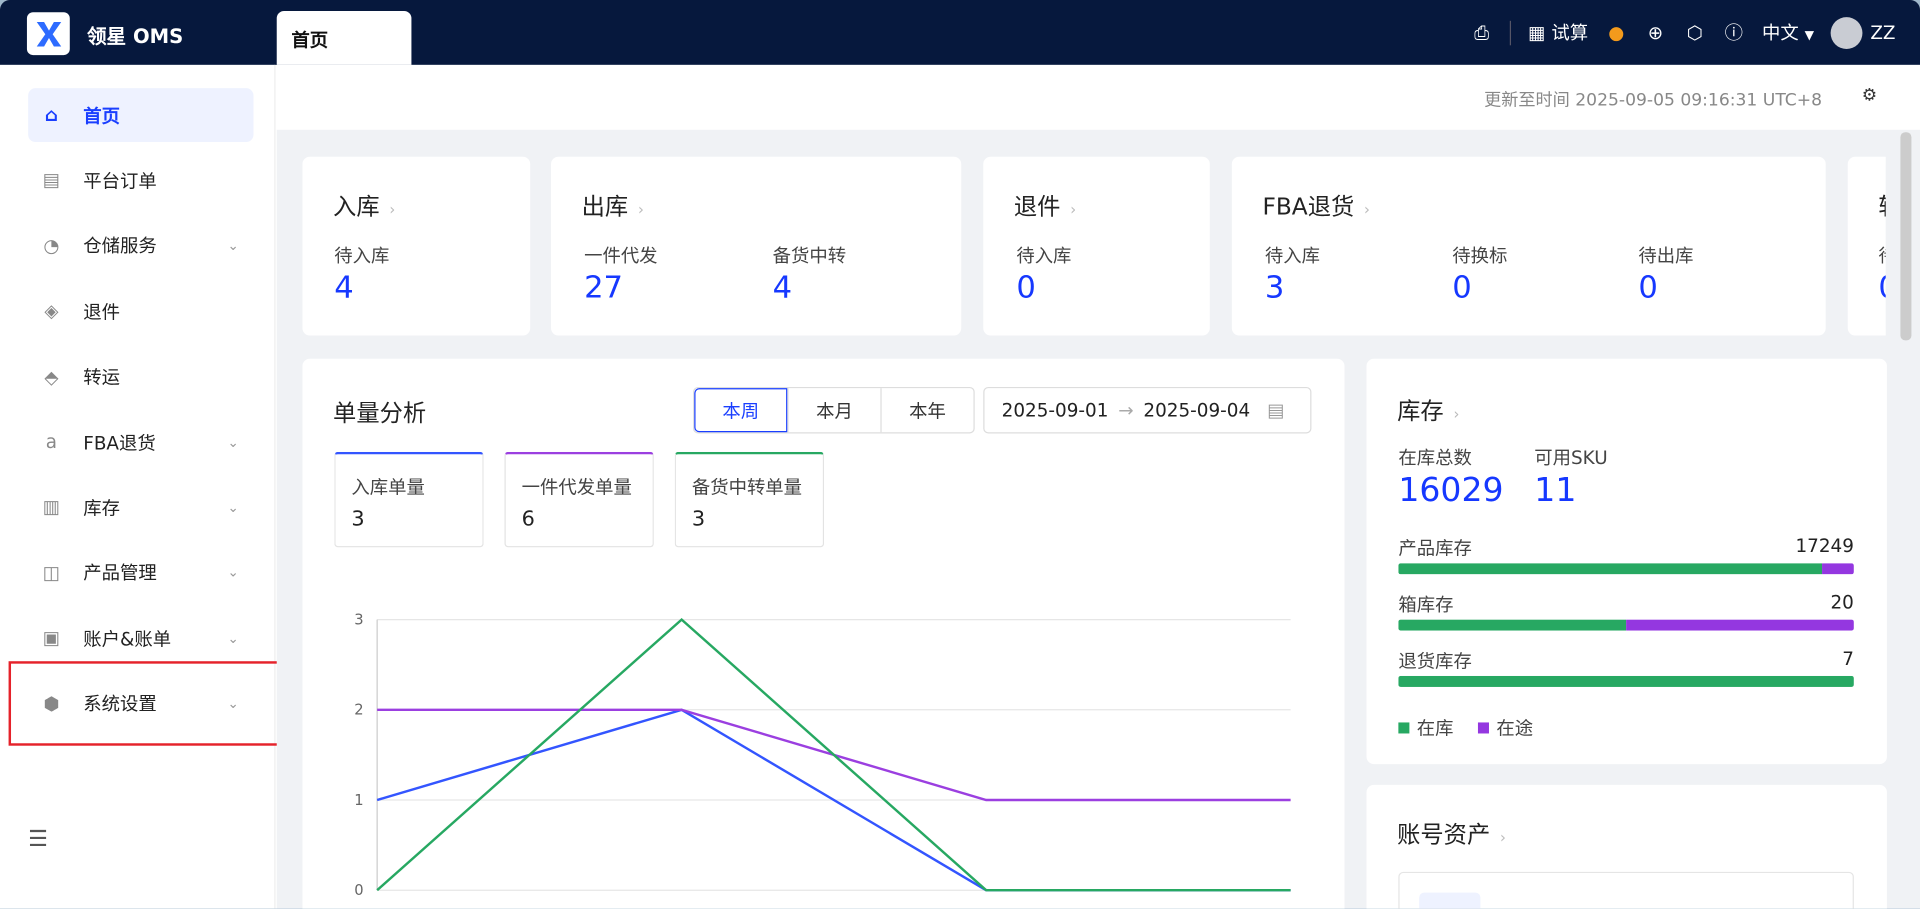 The width and height of the screenshot is (1920, 909). Describe the element at coordinates (51, 180) in the screenshot. I see `clipboard-icon: ▤` at that location.